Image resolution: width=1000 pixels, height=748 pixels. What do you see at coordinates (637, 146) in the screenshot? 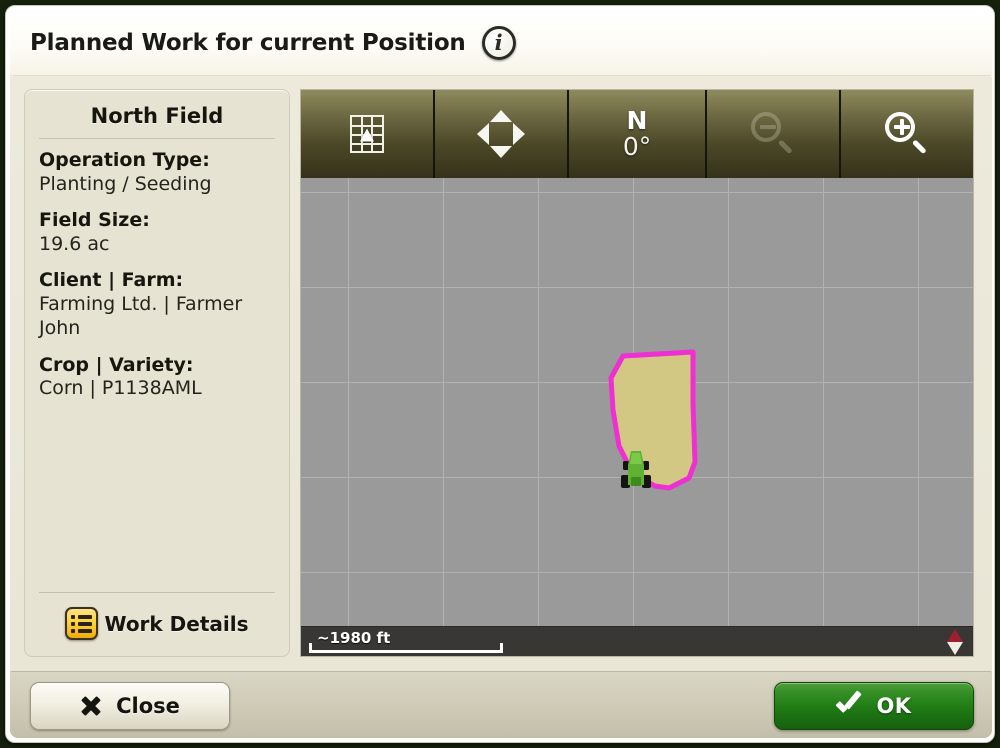
I see `compass-heading-value: 0°` at bounding box center [637, 146].